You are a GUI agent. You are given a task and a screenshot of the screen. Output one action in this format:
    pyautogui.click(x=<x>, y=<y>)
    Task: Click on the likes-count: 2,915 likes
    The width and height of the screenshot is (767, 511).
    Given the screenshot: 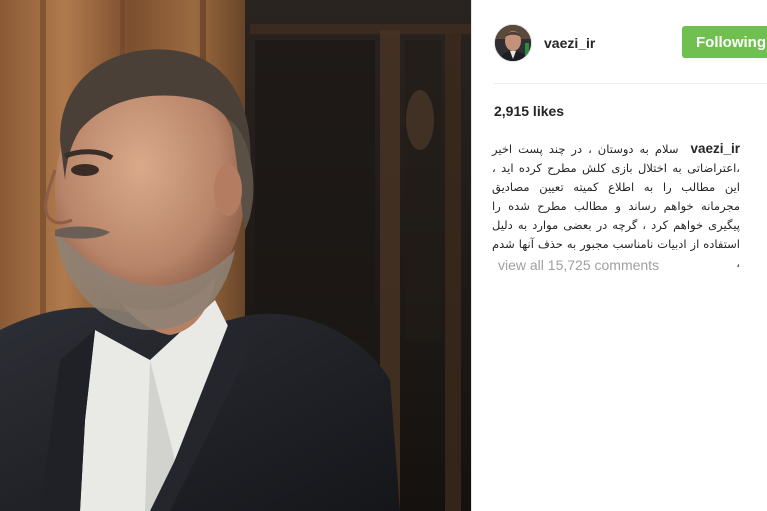 What is the action you would take?
    pyautogui.click(x=529, y=111)
    